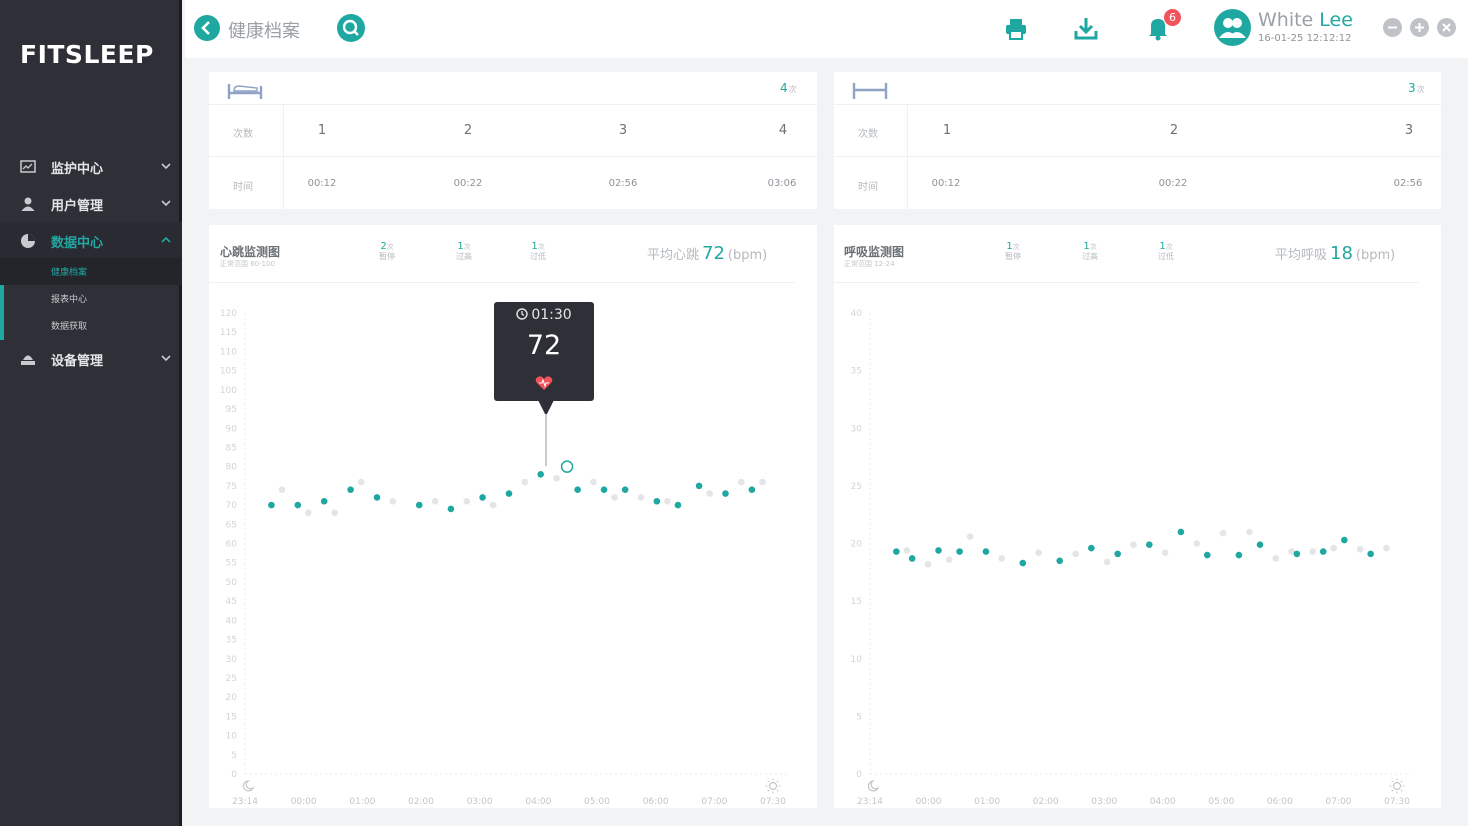  Describe the element at coordinates (69, 300) in the screenshot. I see `submenu-item-label: 报表中心` at that location.